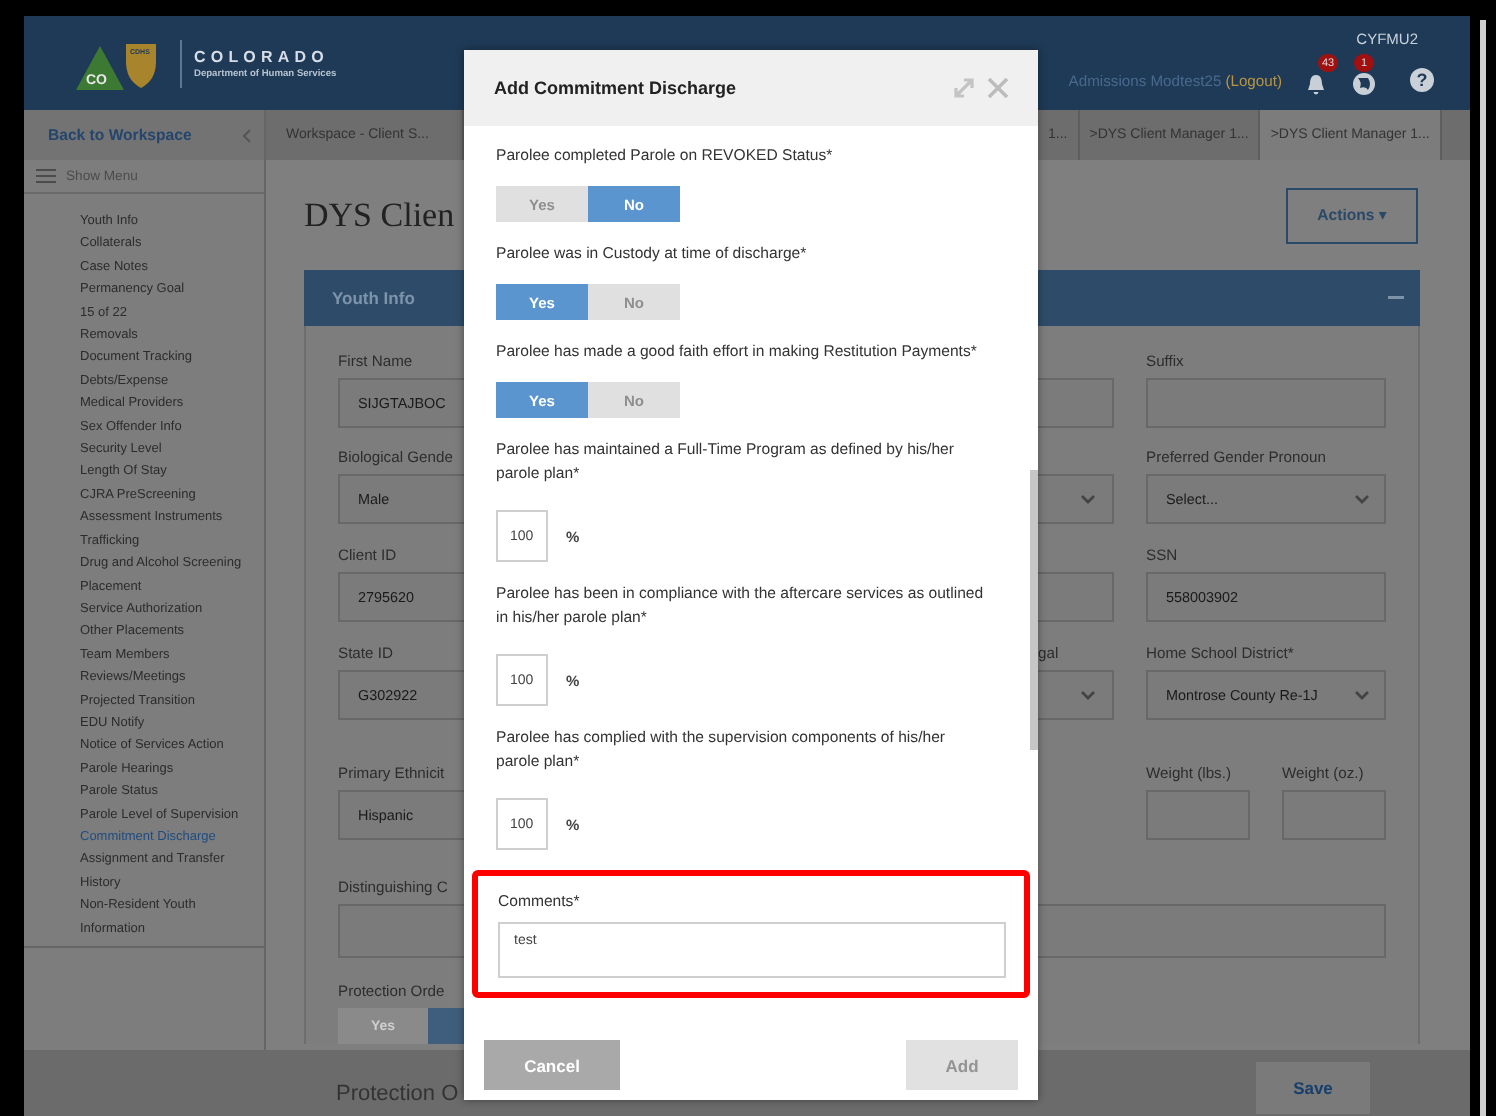  What do you see at coordinates (379, 215) in the screenshot?
I see `page-title: DYS Clien` at bounding box center [379, 215].